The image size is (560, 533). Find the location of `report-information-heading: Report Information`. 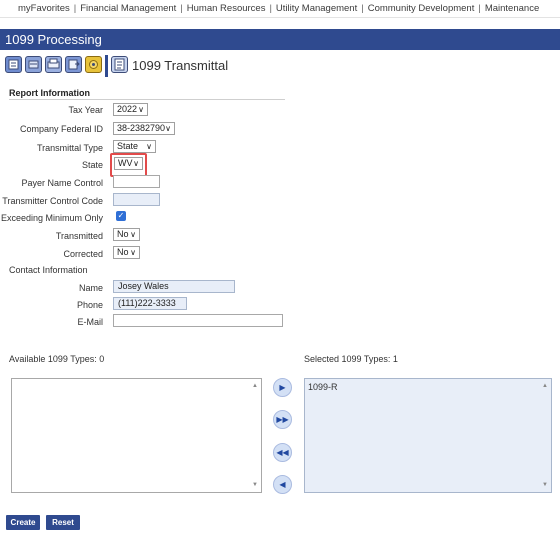

report-information-heading: Report Information is located at coordinates (49, 93).